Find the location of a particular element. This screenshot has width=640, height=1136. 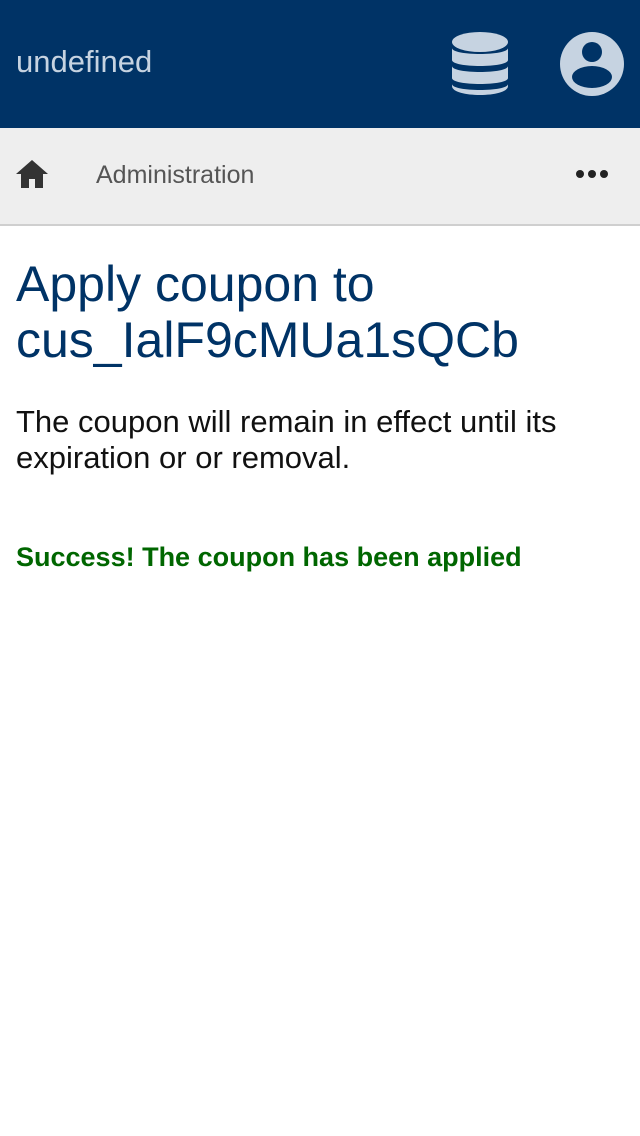

home-icon is located at coordinates (32, 174).